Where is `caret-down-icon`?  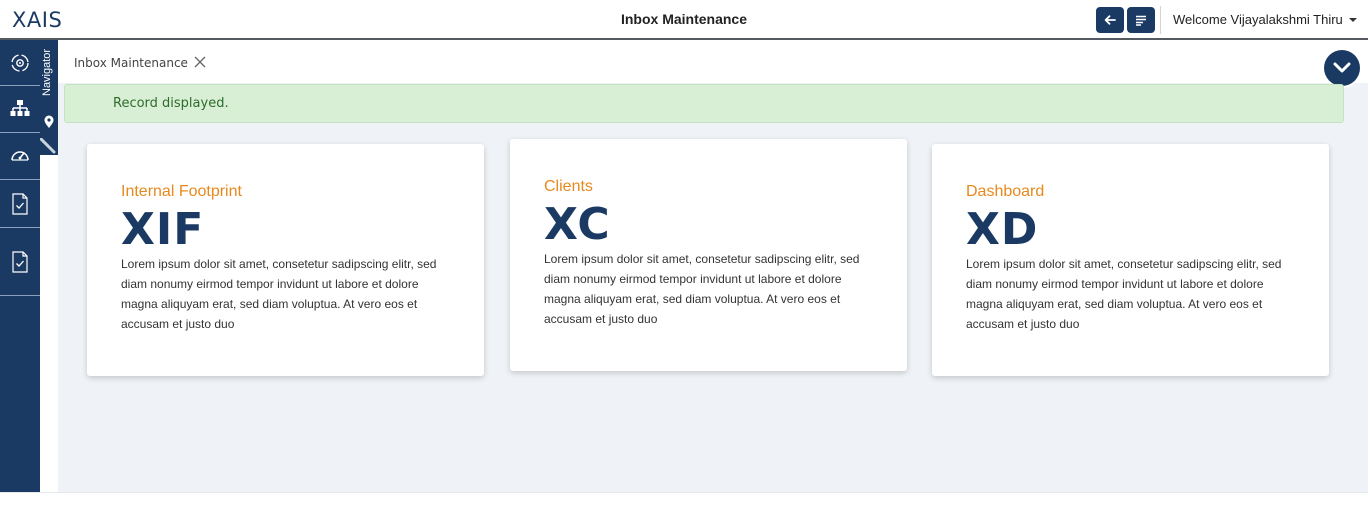
caret-down-icon is located at coordinates (1352, 19).